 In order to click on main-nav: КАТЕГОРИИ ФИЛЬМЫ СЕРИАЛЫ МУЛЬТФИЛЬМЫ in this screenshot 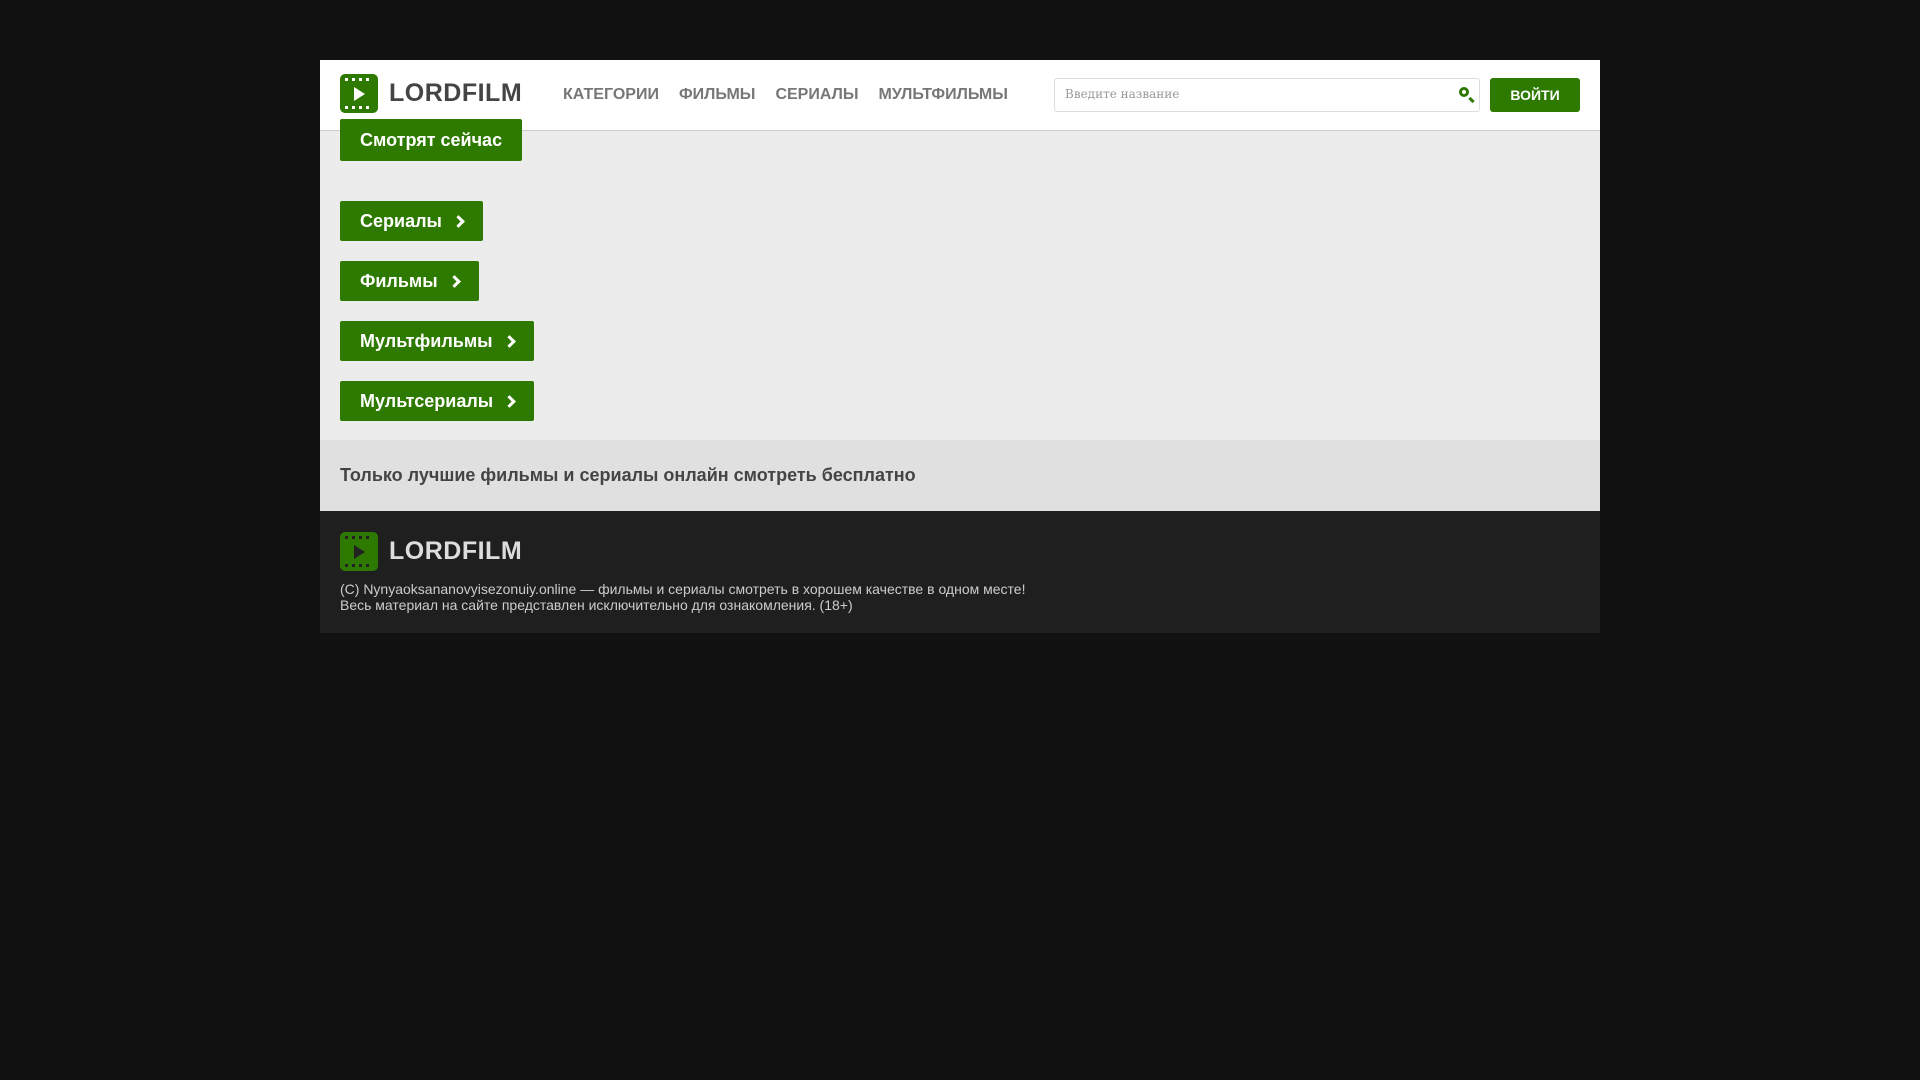, I will do `click(785, 95)`.